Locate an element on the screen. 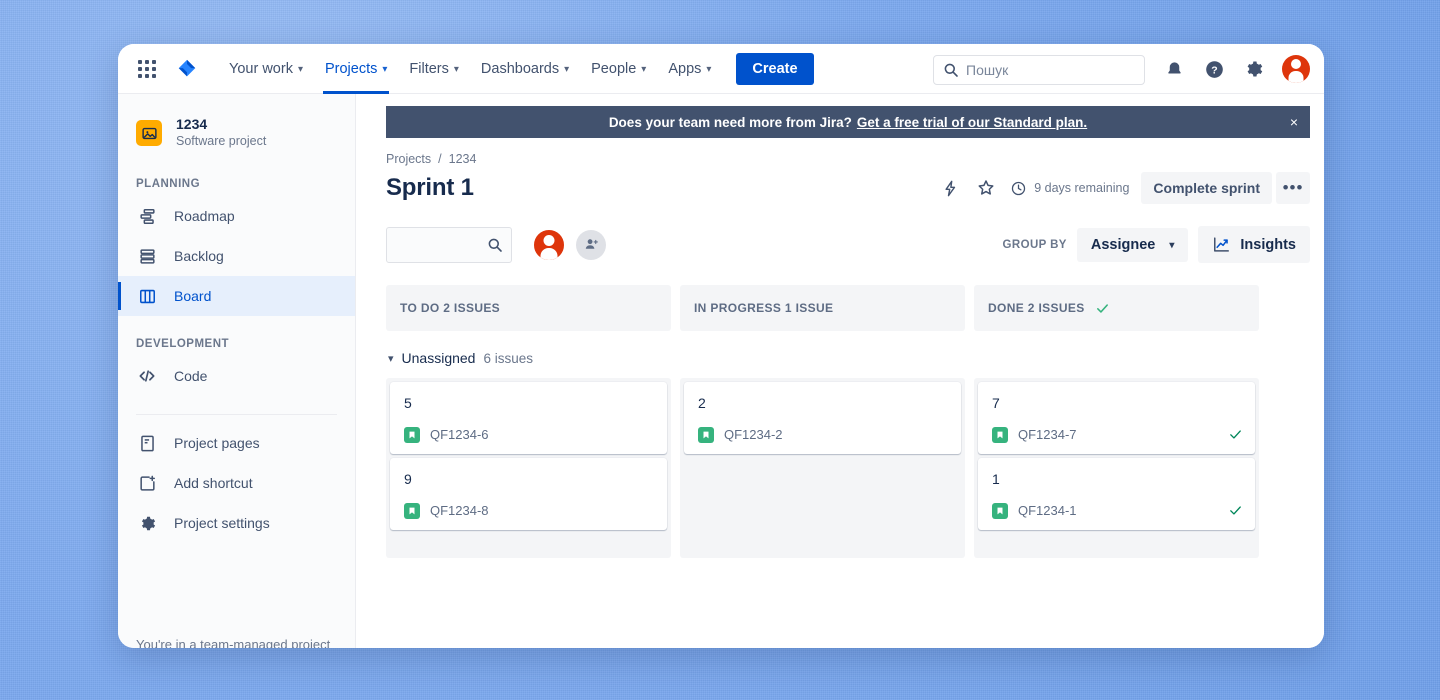 This screenshot has height=700, width=1440. column-header: TO DO 2 ISSUES is located at coordinates (528, 308).